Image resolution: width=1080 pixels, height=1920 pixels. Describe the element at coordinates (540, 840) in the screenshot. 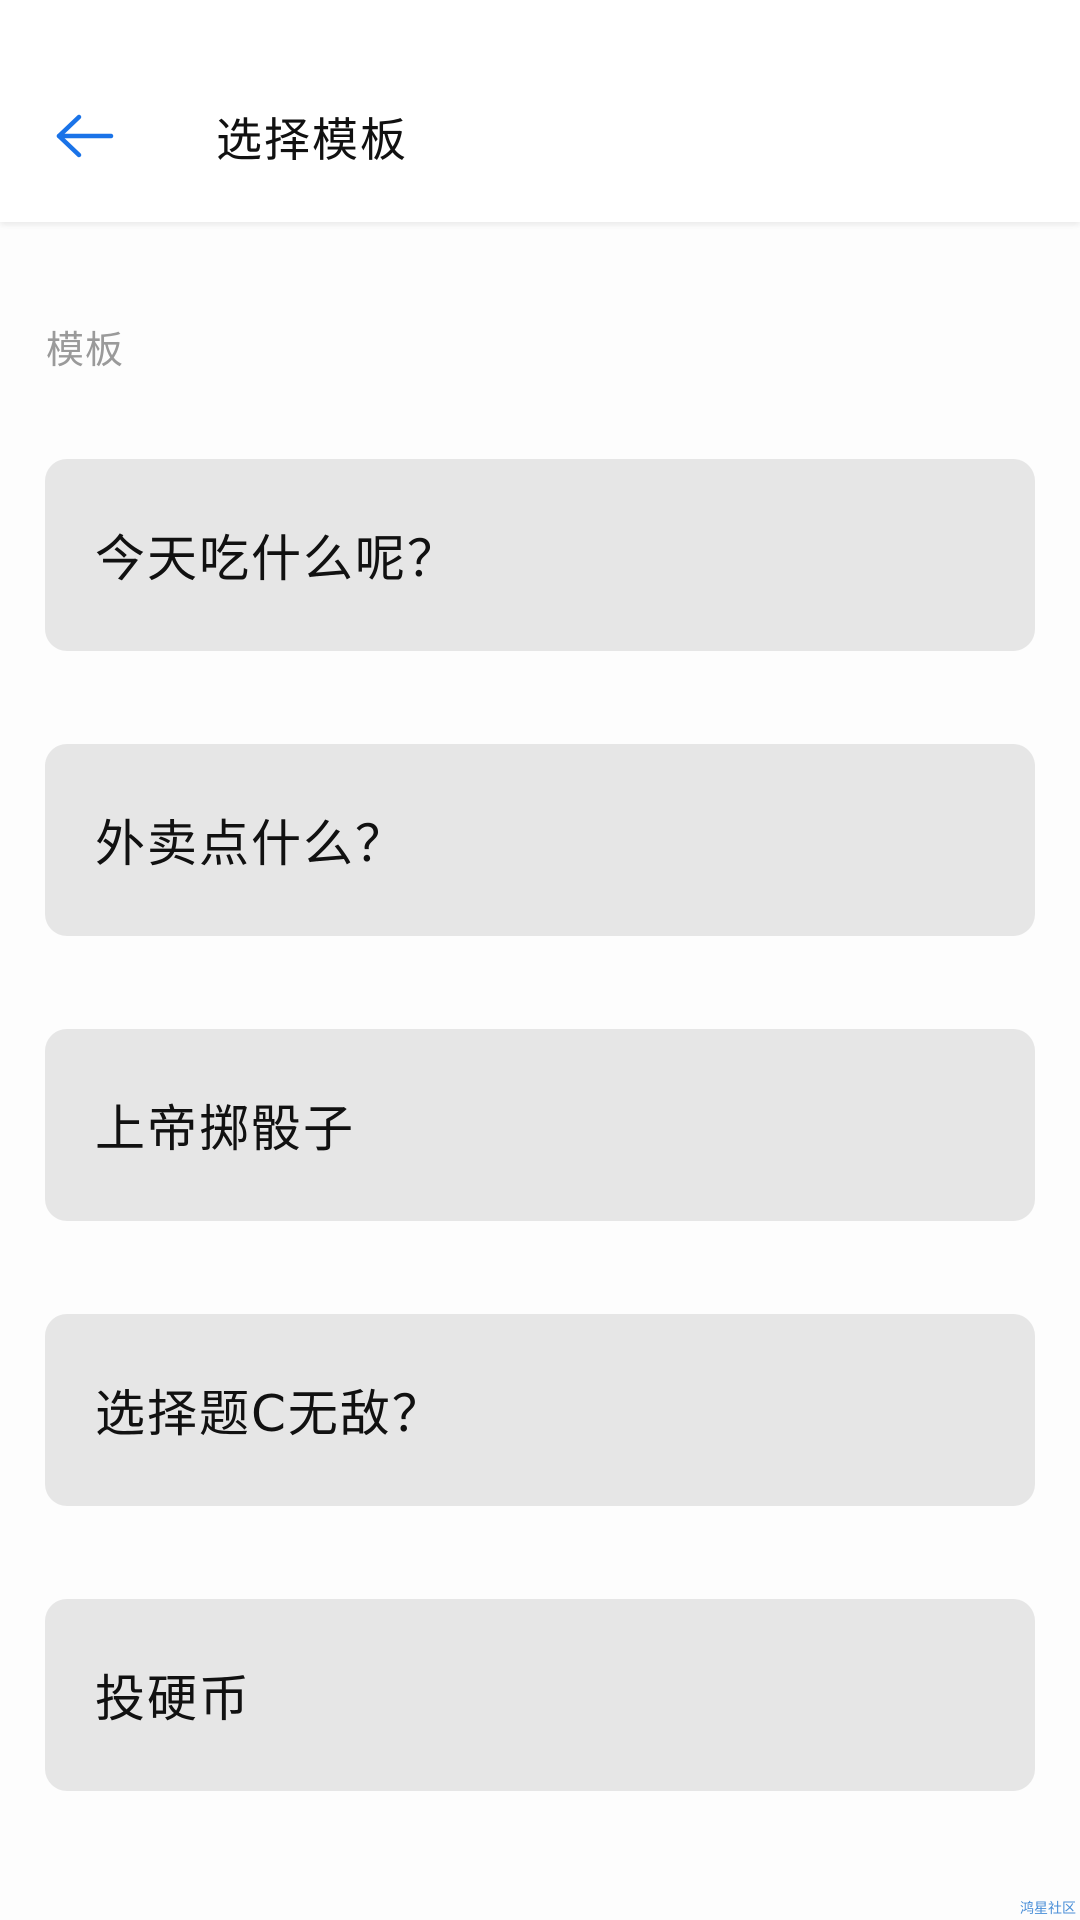

I see `template-card-takeout: 外卖点什么？` at that location.